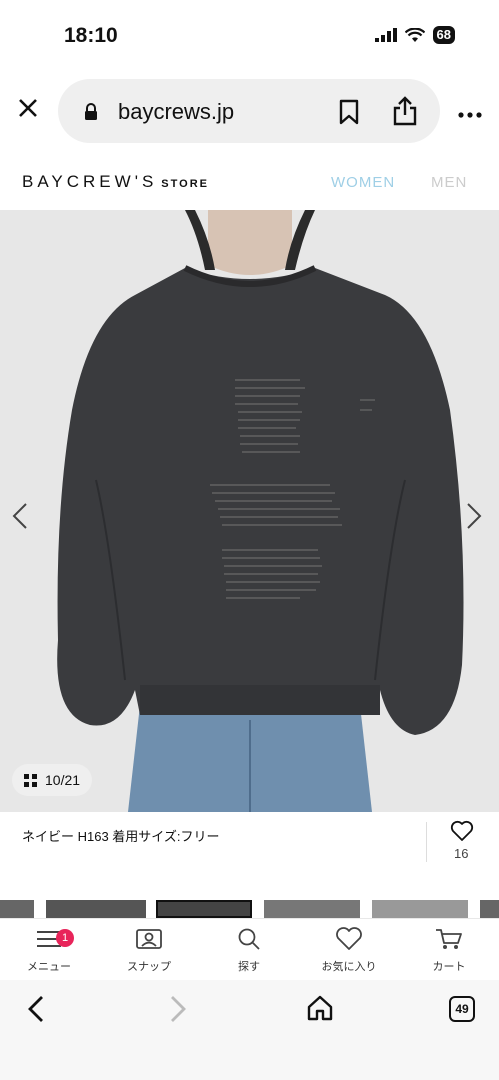 This screenshot has height=1080, width=499. What do you see at coordinates (91, 111) in the screenshot?
I see `lock-icon` at bounding box center [91, 111].